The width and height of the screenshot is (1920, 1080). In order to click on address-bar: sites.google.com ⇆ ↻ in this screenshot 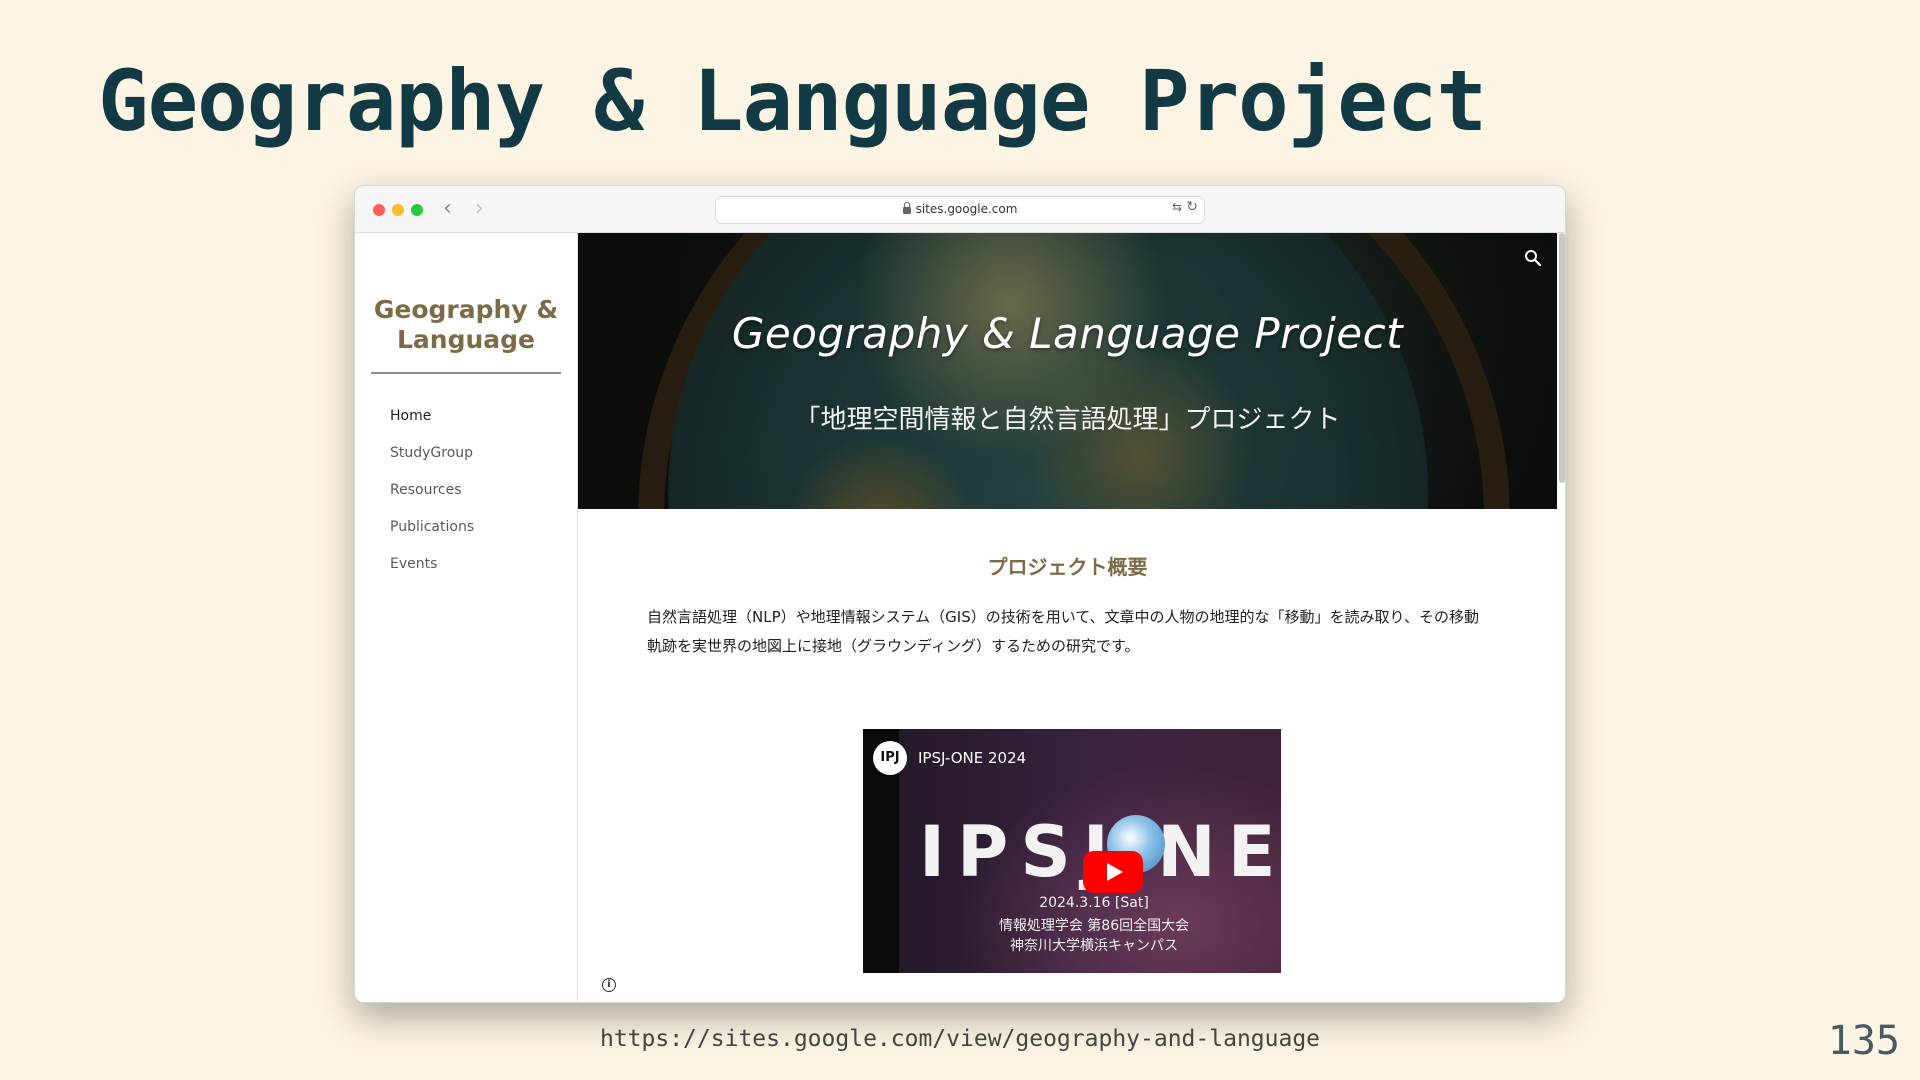, I will do `click(960, 210)`.